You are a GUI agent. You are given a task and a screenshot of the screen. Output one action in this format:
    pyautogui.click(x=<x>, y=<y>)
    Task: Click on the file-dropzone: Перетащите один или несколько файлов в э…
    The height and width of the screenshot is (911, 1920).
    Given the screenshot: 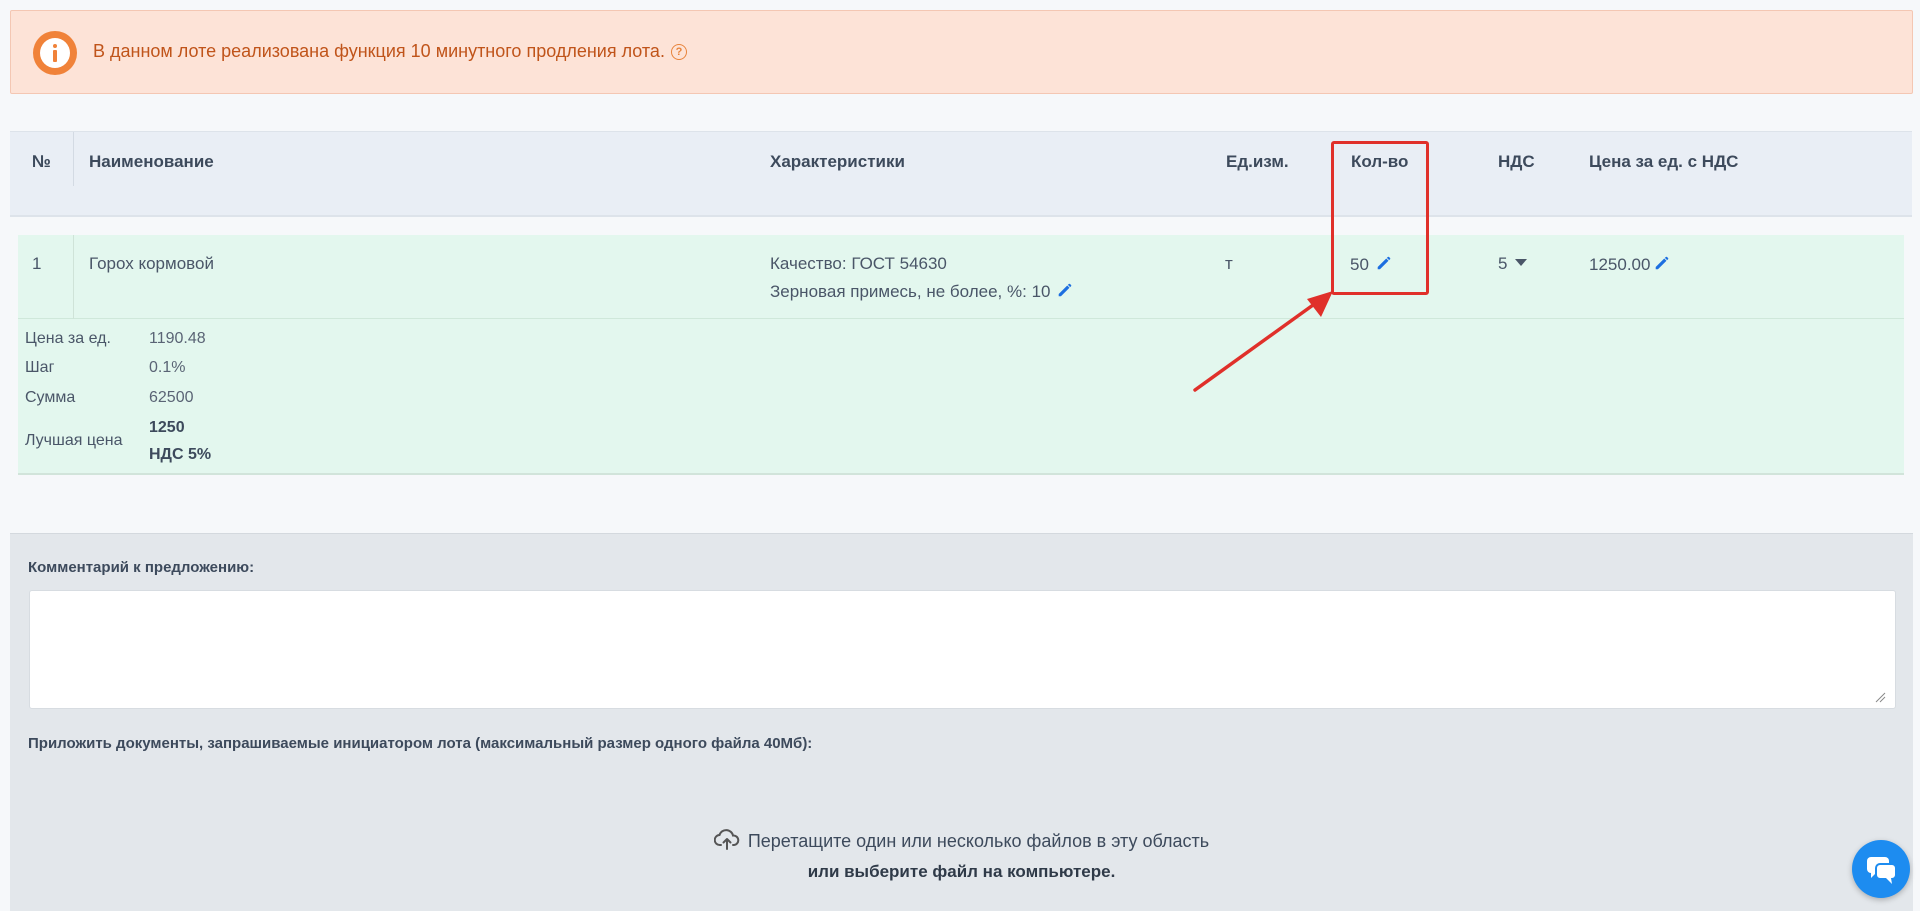 What is the action you would take?
    pyautogui.click(x=961, y=855)
    